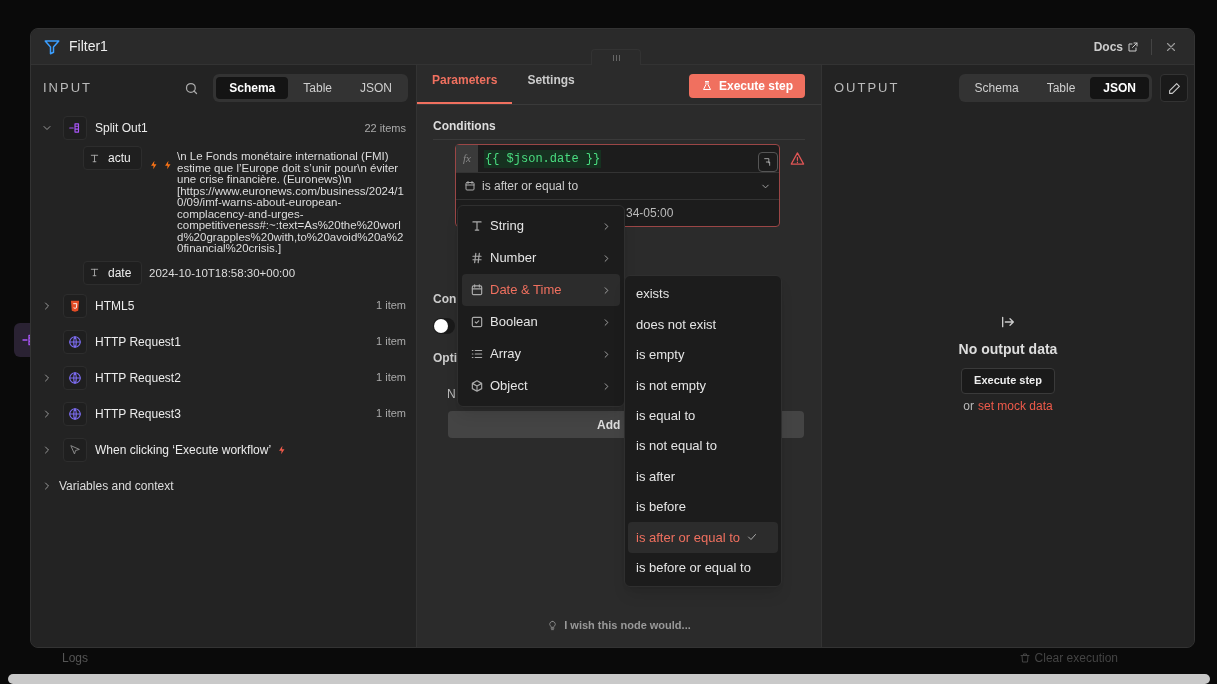 The image size is (1217, 684). Describe the element at coordinates (222, 272) in the screenshot. I see `field-value: 2024-10-10T18:58:30+00:00` at that location.